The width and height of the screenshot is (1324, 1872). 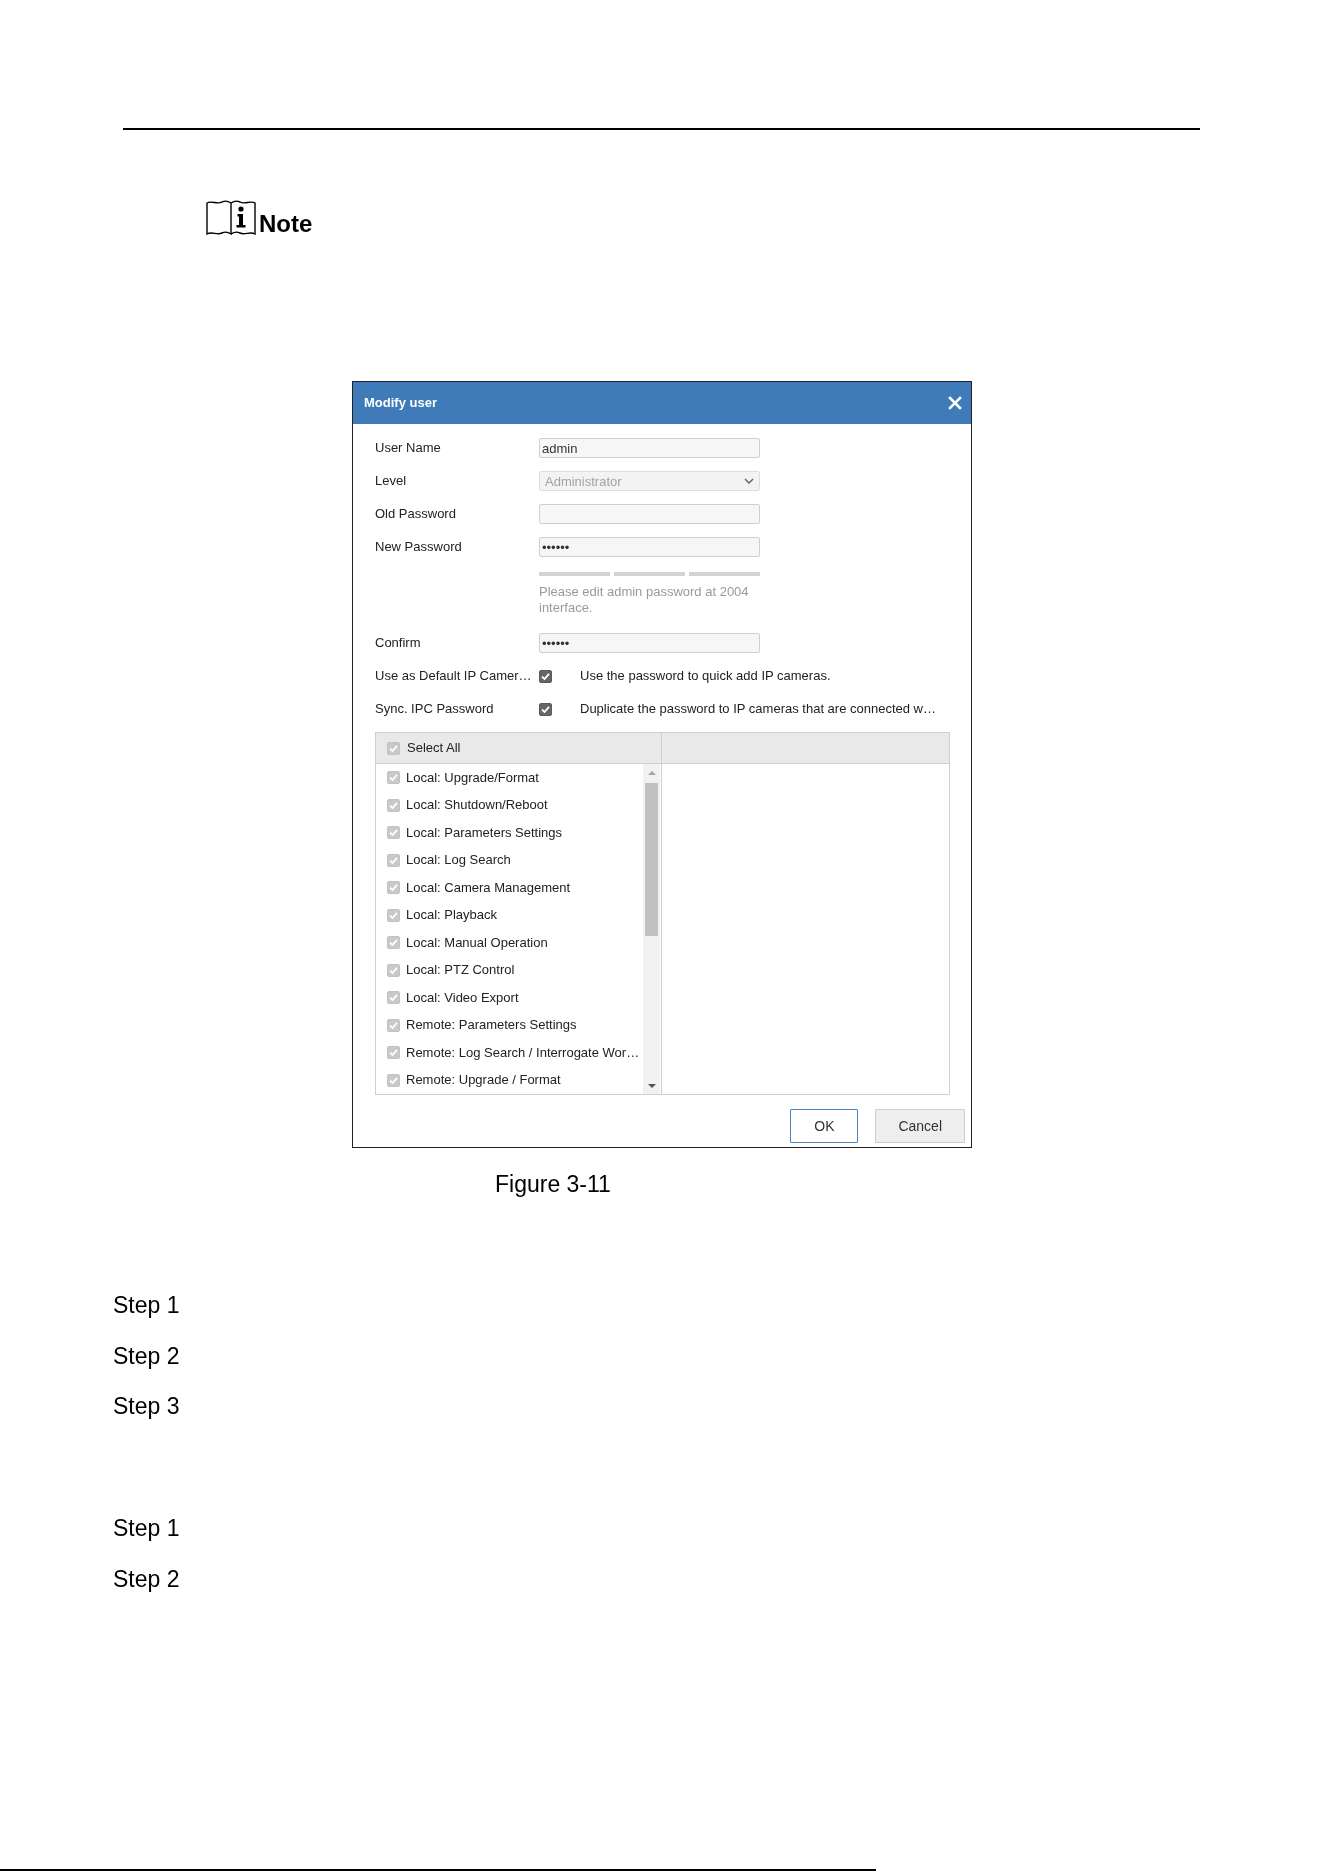 I want to click on caret-up-icon, so click(x=651, y=772).